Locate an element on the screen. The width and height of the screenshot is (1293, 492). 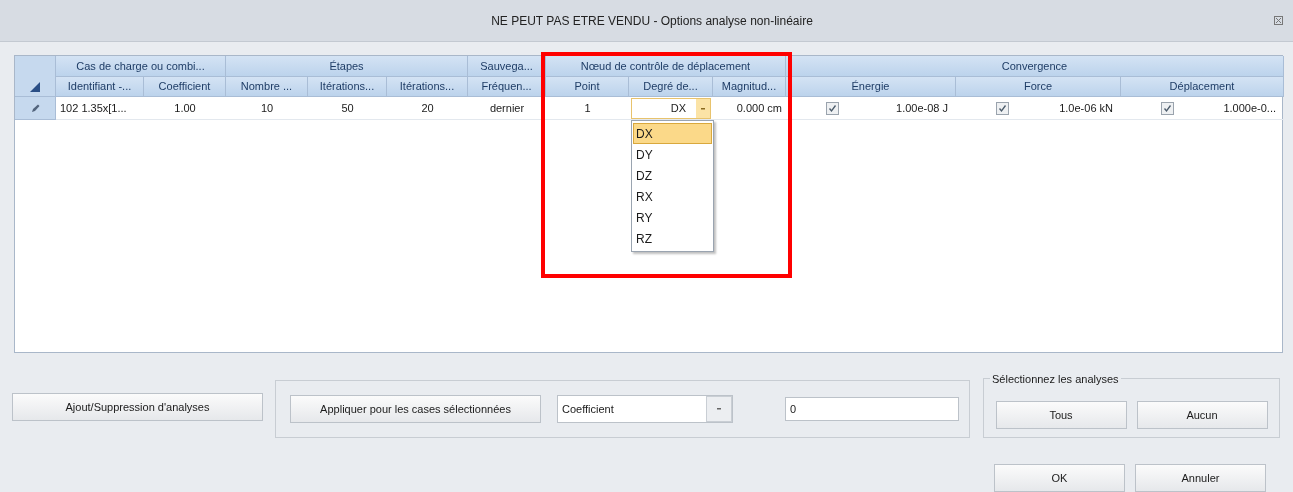
dropdown-option: RZ is located at coordinates (672, 238).